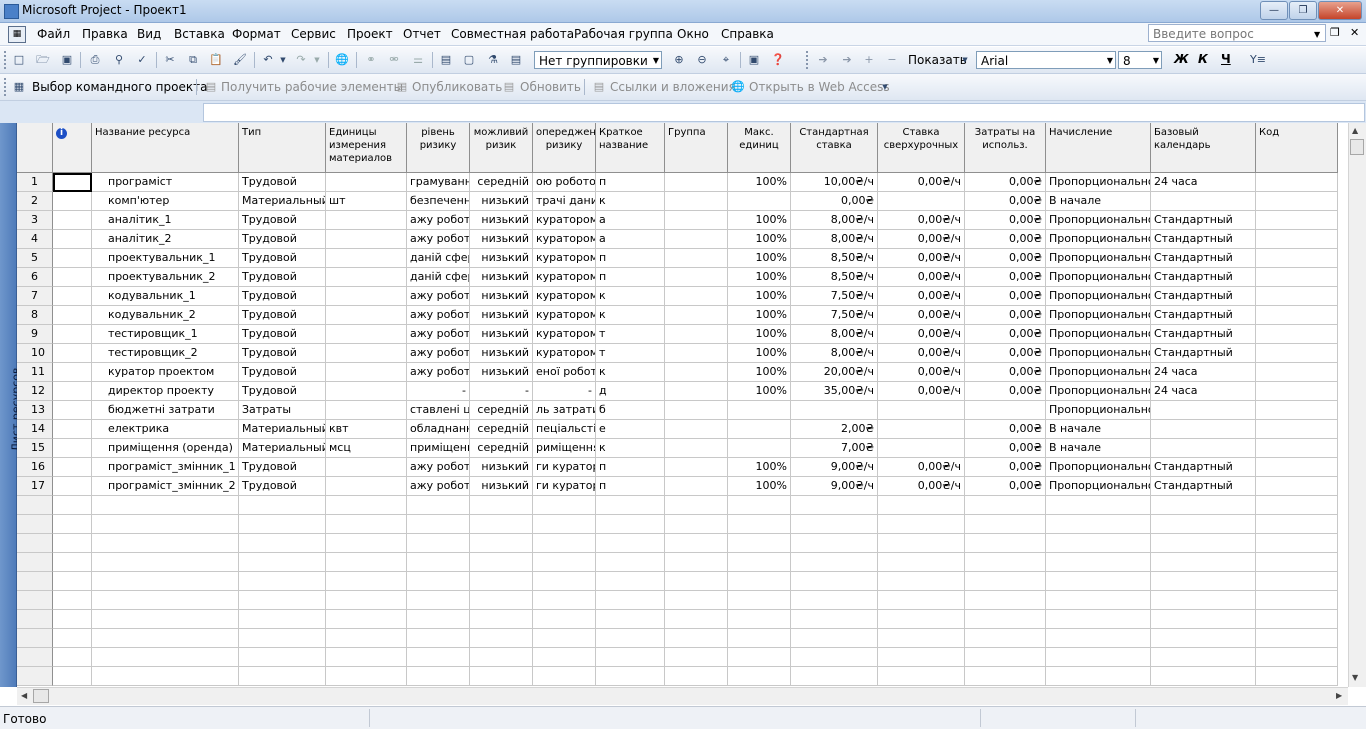  Describe the element at coordinates (1181, 59) in the screenshot. I see `bold-icon: Ж` at that location.